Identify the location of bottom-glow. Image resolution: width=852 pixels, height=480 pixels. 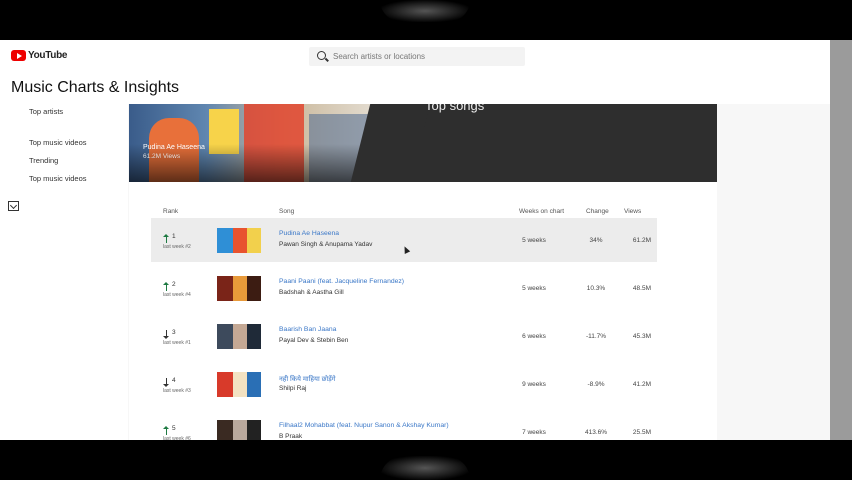
(425, 468).